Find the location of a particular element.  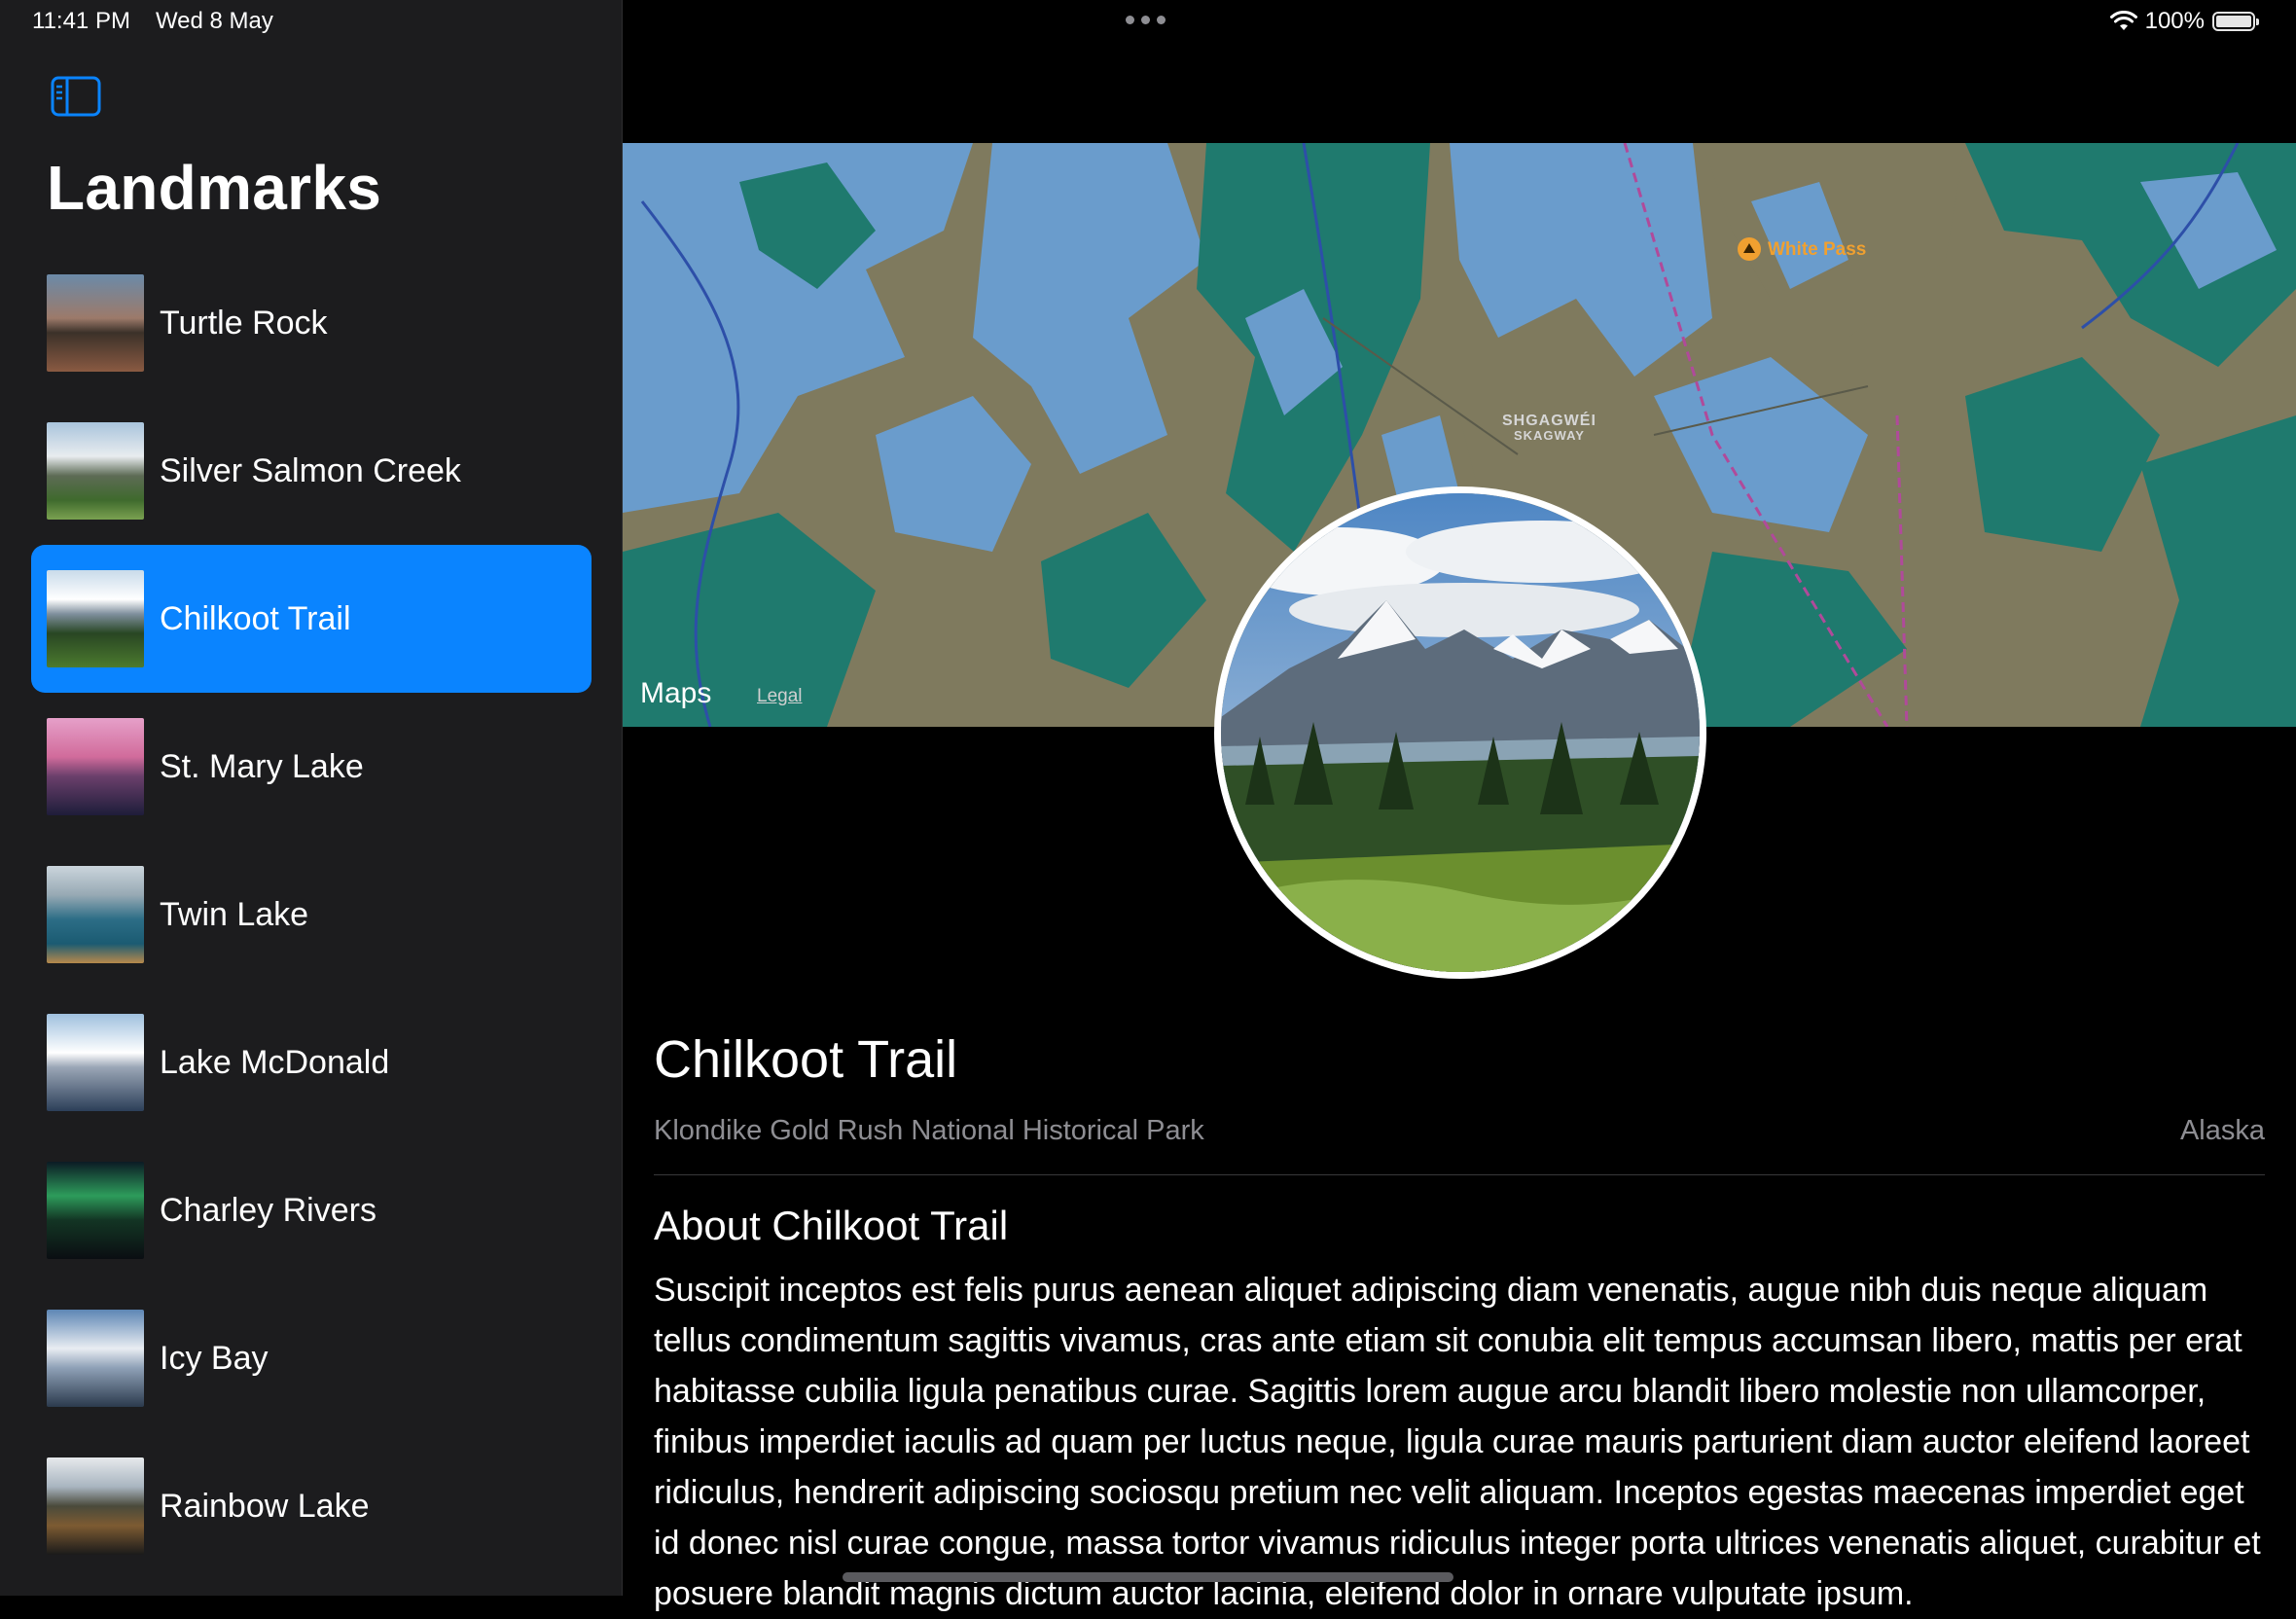

list-item-label: Silver Salmon Creek is located at coordinates (310, 470).